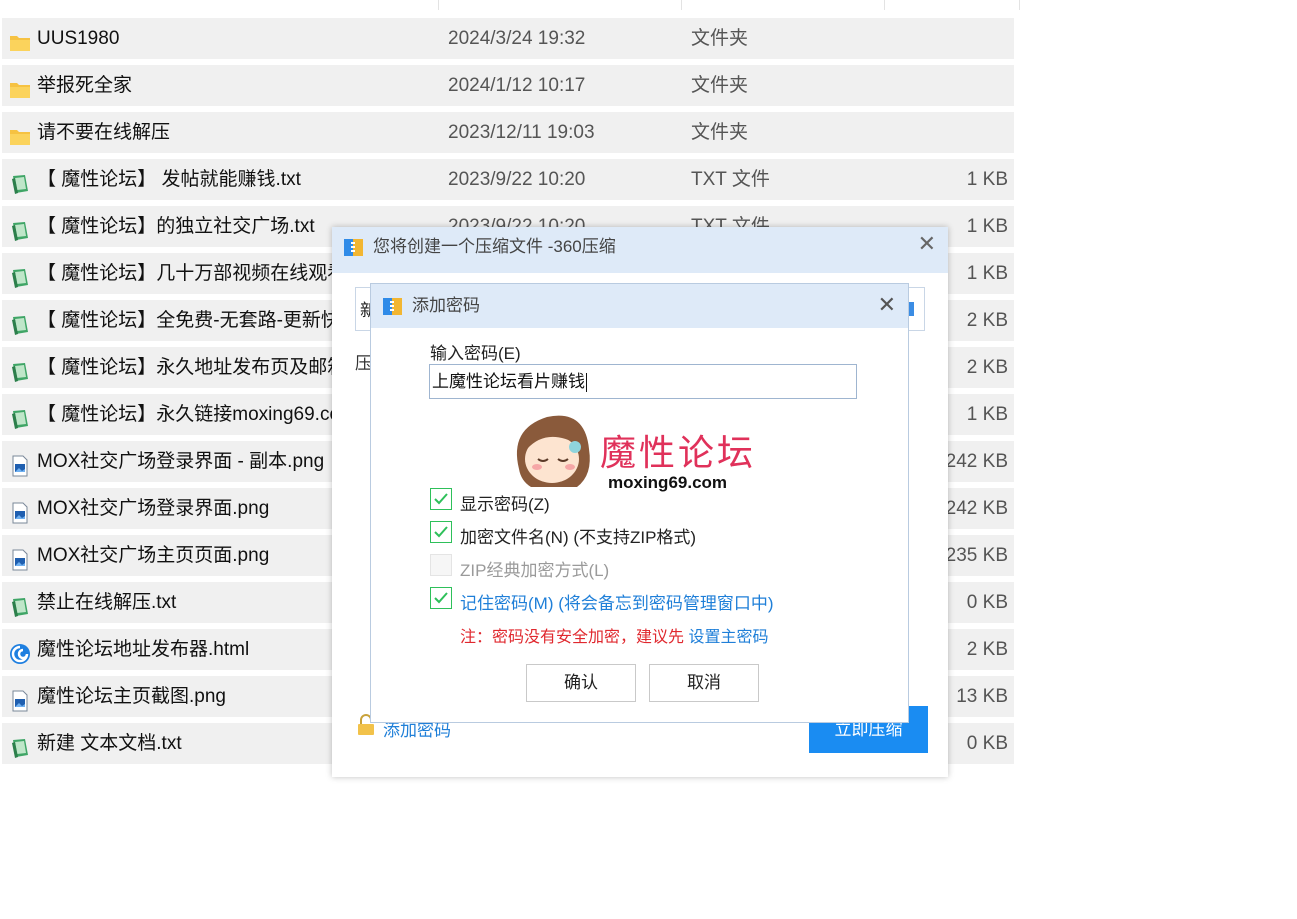 The height and width of the screenshot is (919, 1297). What do you see at coordinates (581, 683) in the screenshot?
I see `confirm-button: 确认` at bounding box center [581, 683].